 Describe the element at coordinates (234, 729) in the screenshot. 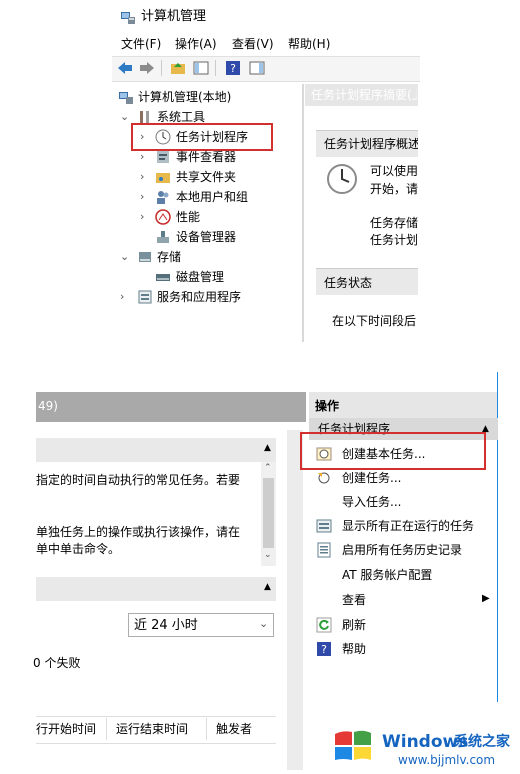

I see `column-header-trigger: 触发者` at that location.